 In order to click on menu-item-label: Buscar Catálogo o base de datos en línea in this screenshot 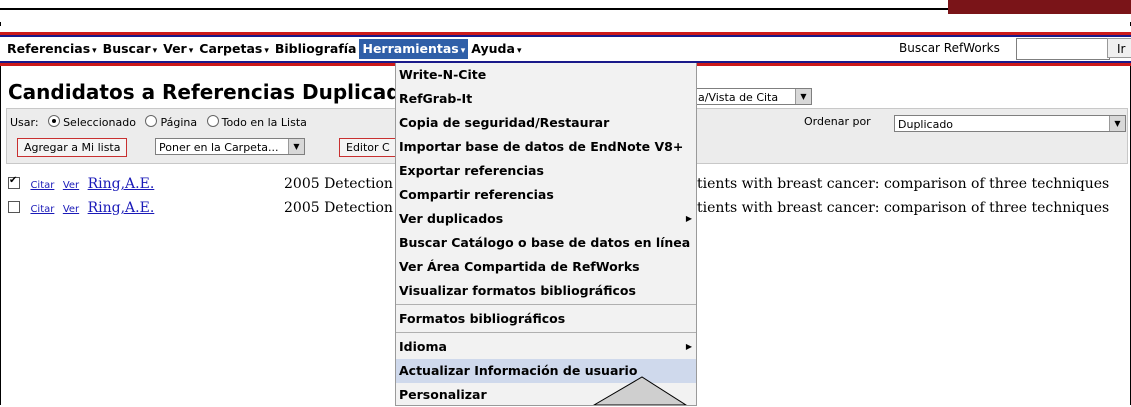, I will do `click(545, 242)`.